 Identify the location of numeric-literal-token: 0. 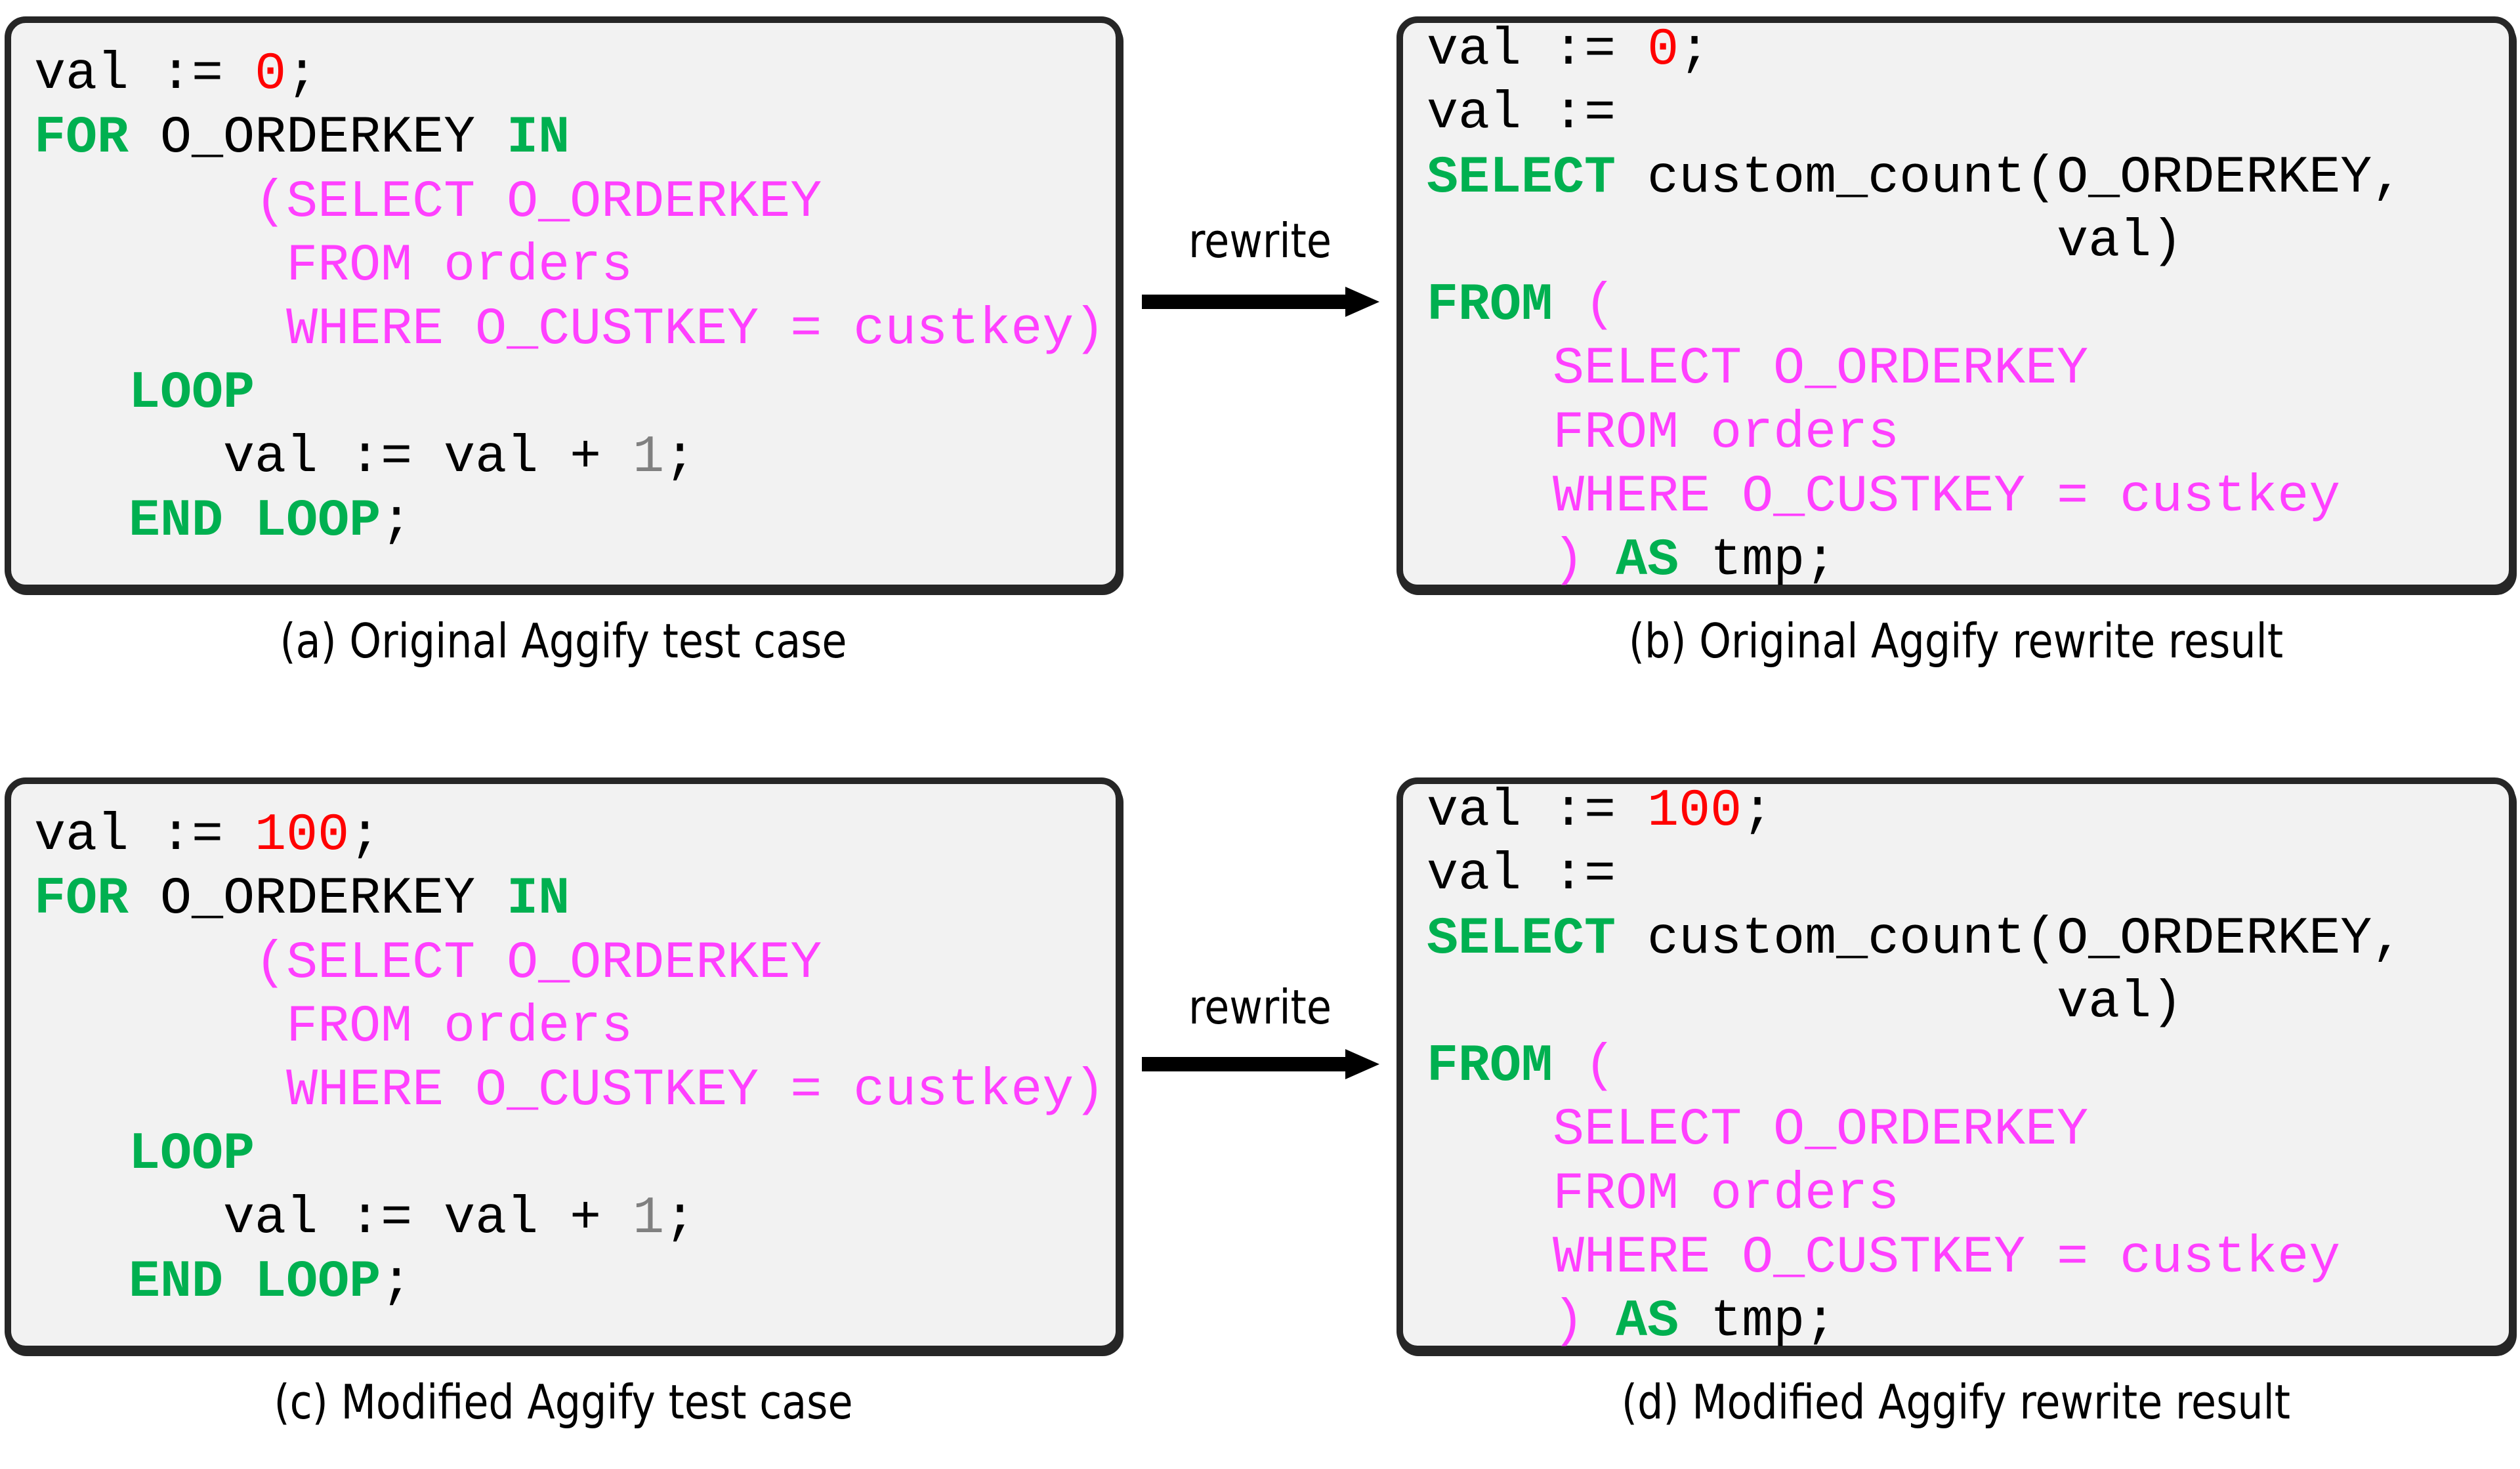
(271, 74).